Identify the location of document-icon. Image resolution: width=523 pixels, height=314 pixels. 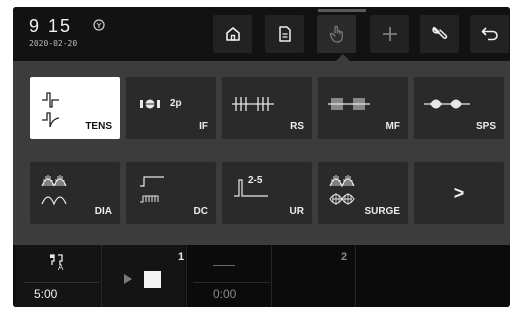
(284, 34).